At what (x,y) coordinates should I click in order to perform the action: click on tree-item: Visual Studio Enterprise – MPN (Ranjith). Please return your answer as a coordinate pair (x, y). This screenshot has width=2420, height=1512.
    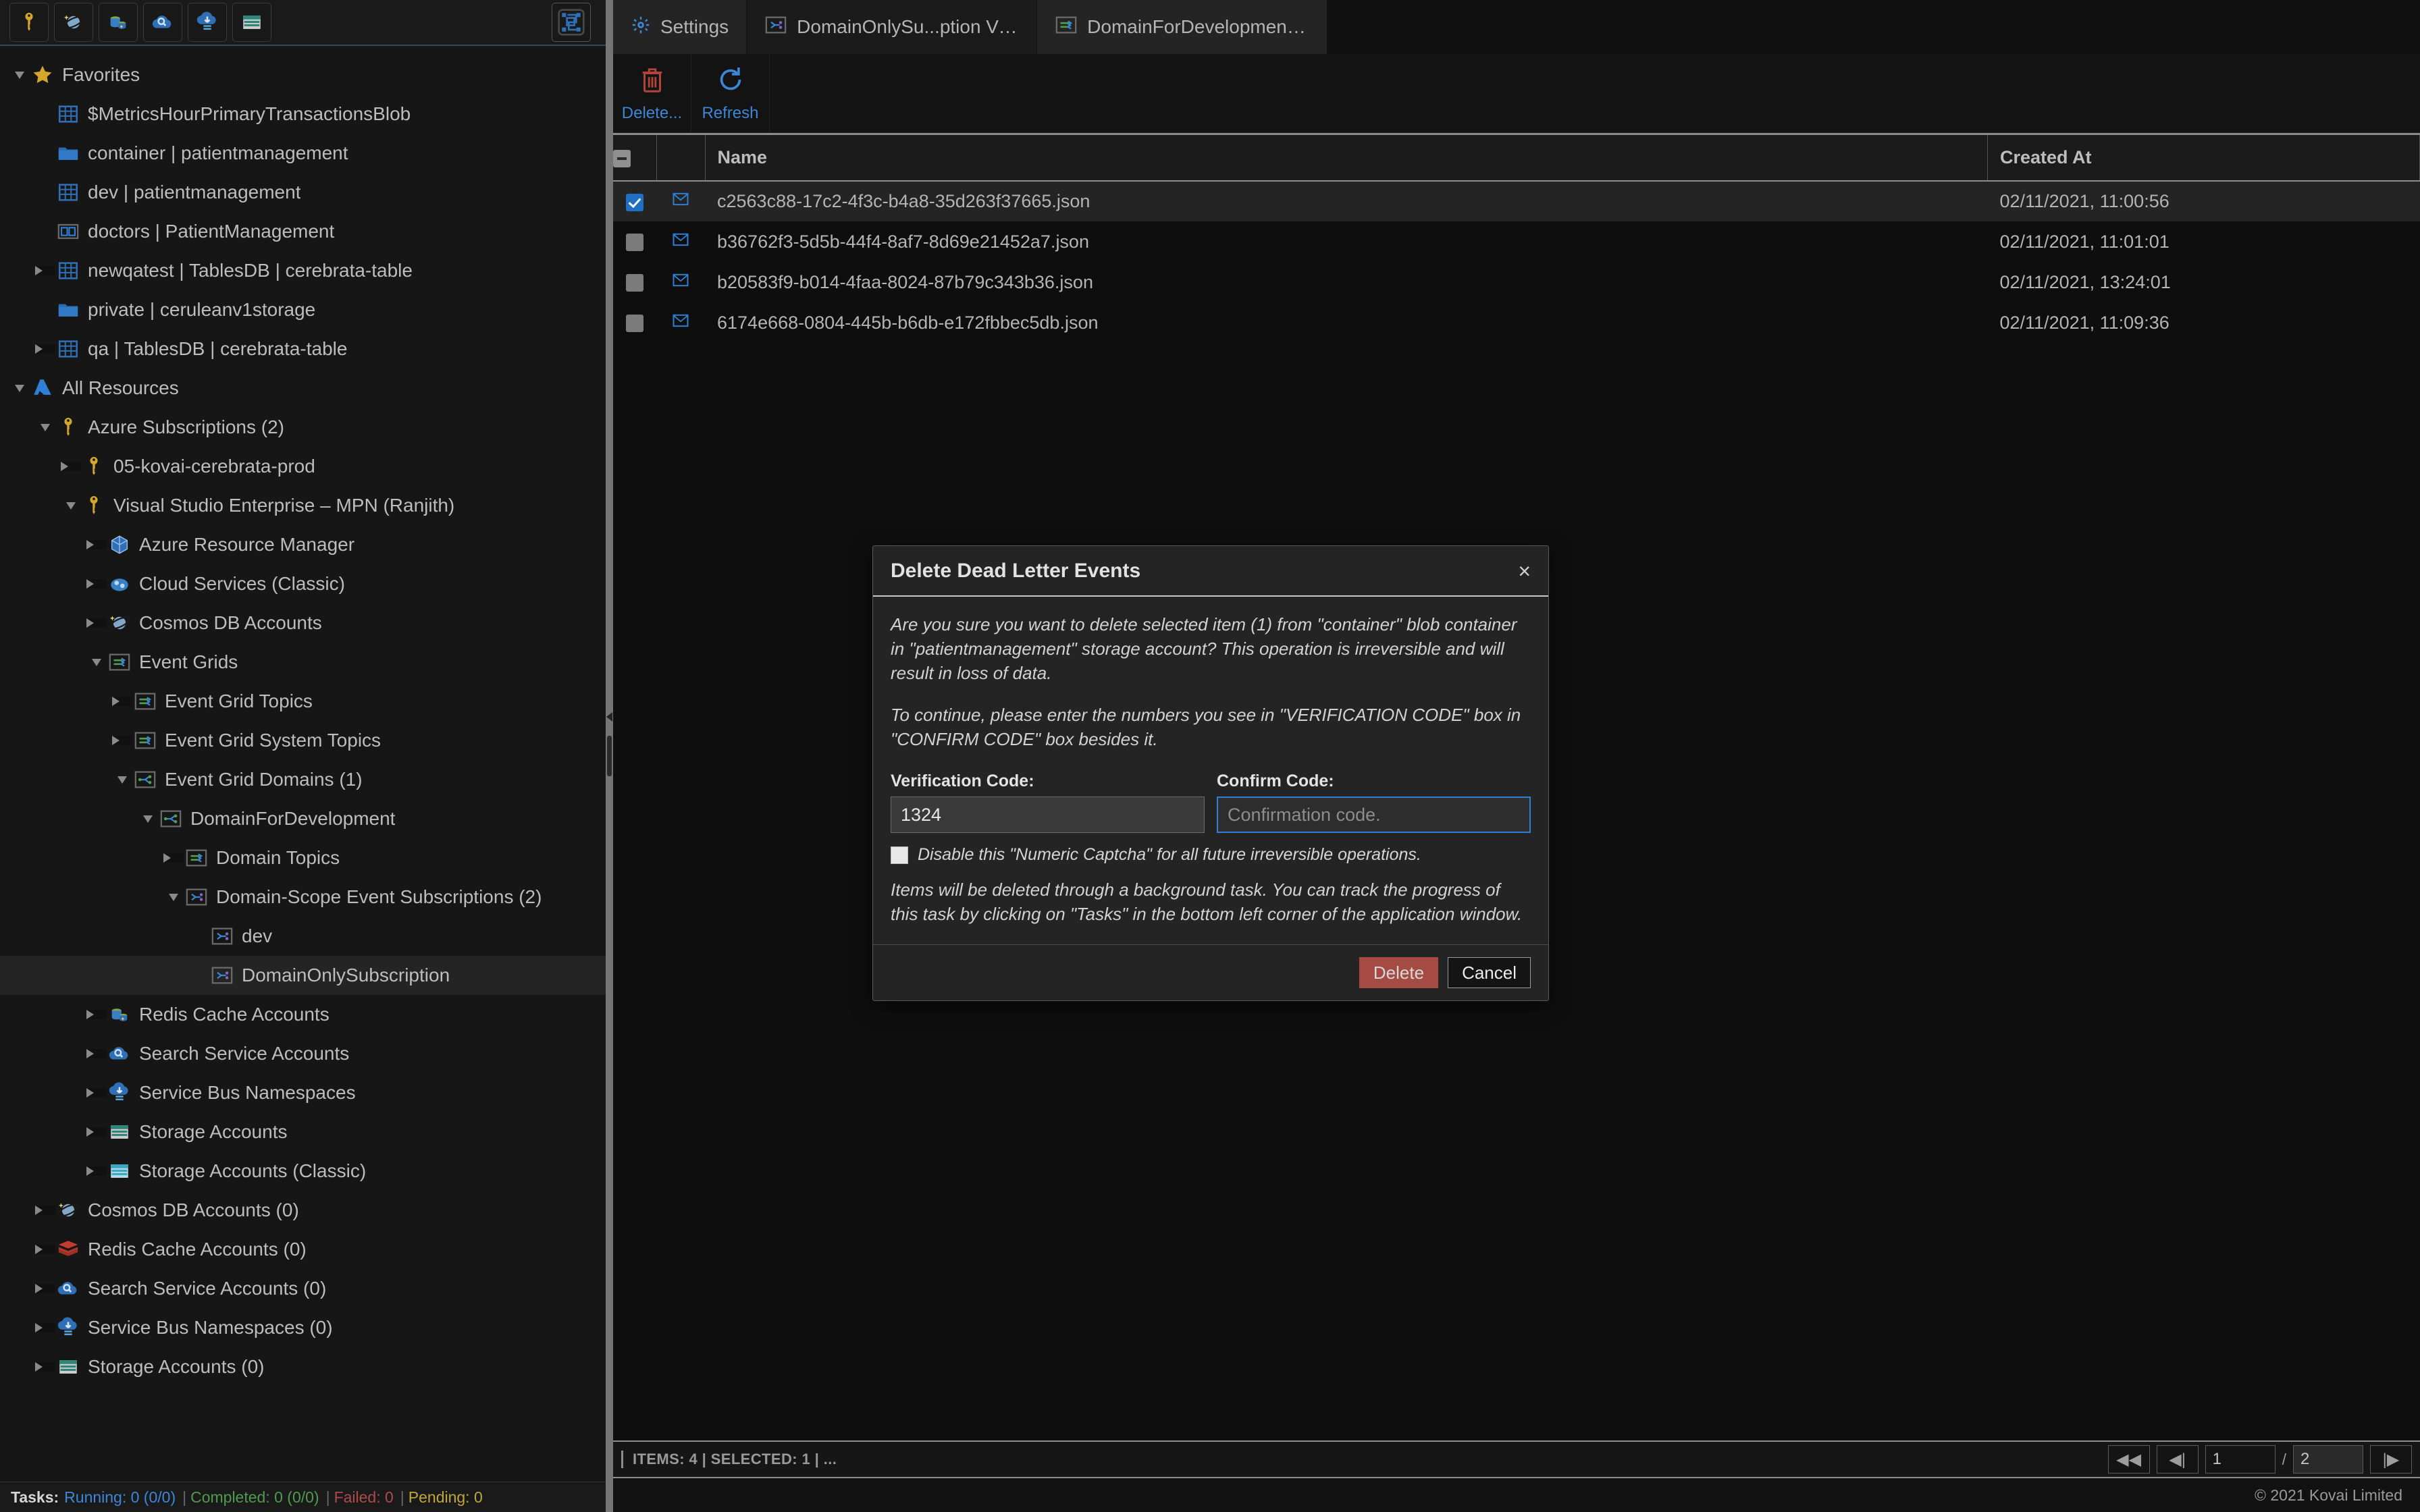
    Looking at the image, I should click on (303, 505).